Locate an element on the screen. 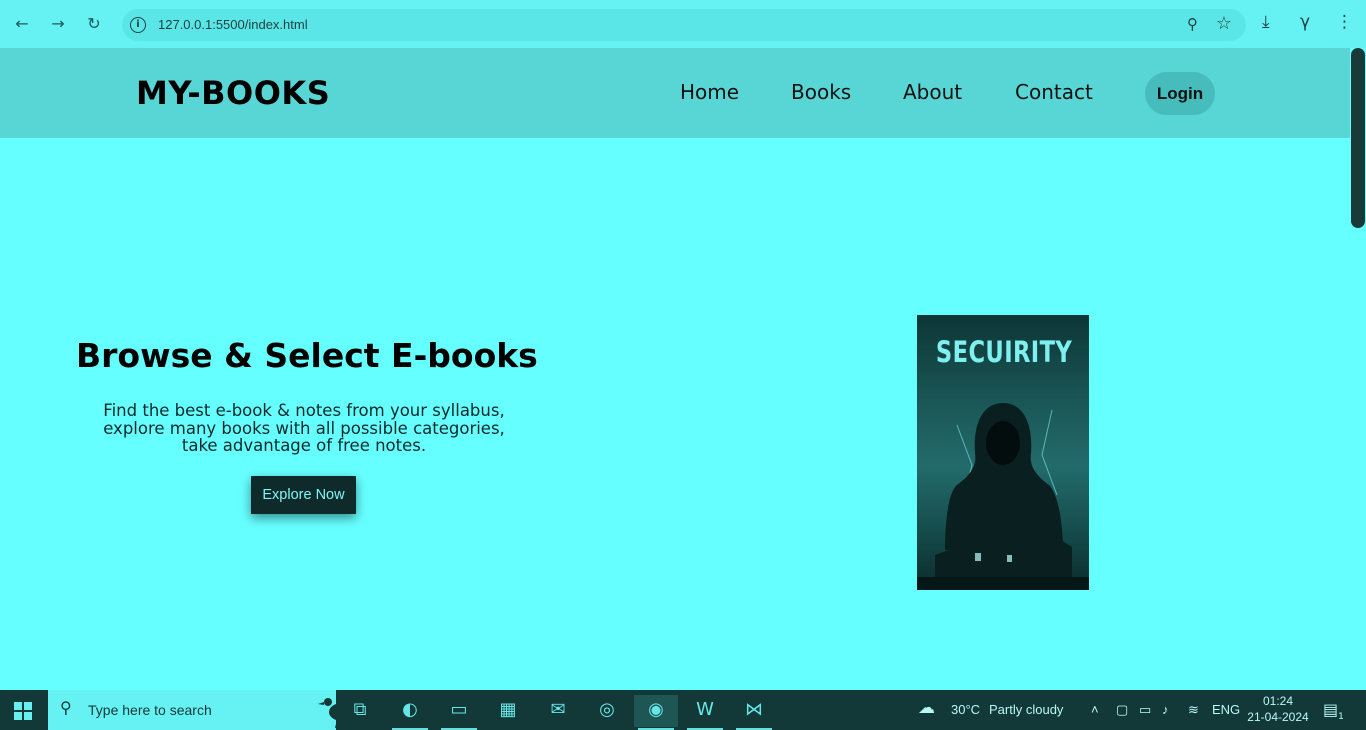 This screenshot has height=730, width=1366. meet-icon: ▢ is located at coordinates (1122, 710).